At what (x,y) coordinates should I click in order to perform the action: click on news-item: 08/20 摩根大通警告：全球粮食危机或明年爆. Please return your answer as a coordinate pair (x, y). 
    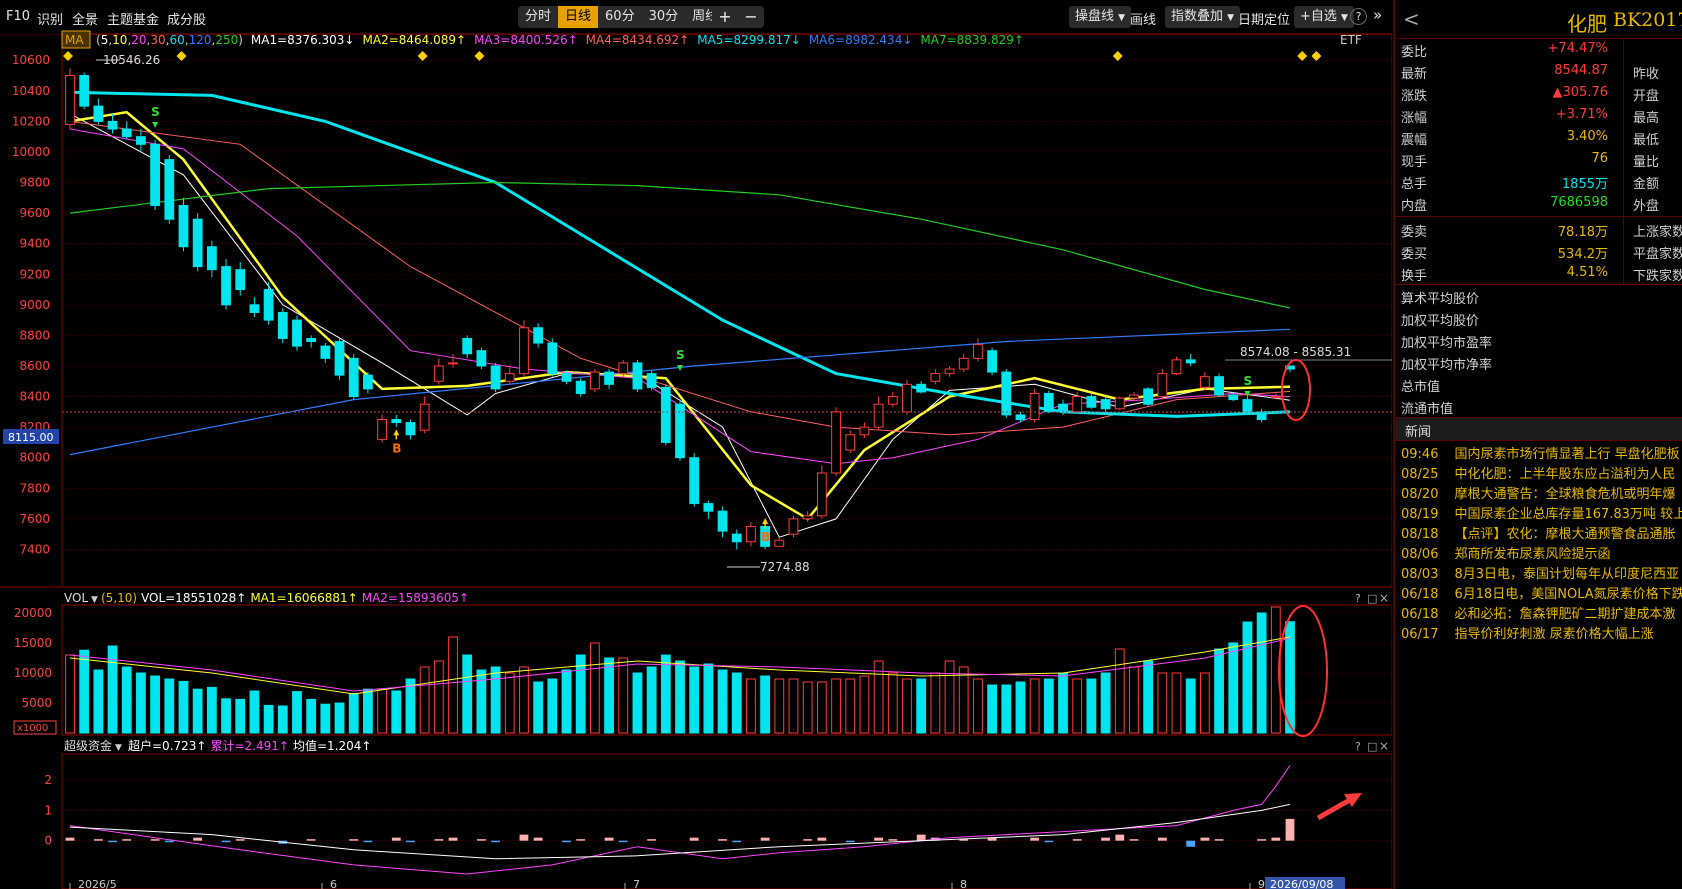
    Looking at the image, I should click on (1538, 492).